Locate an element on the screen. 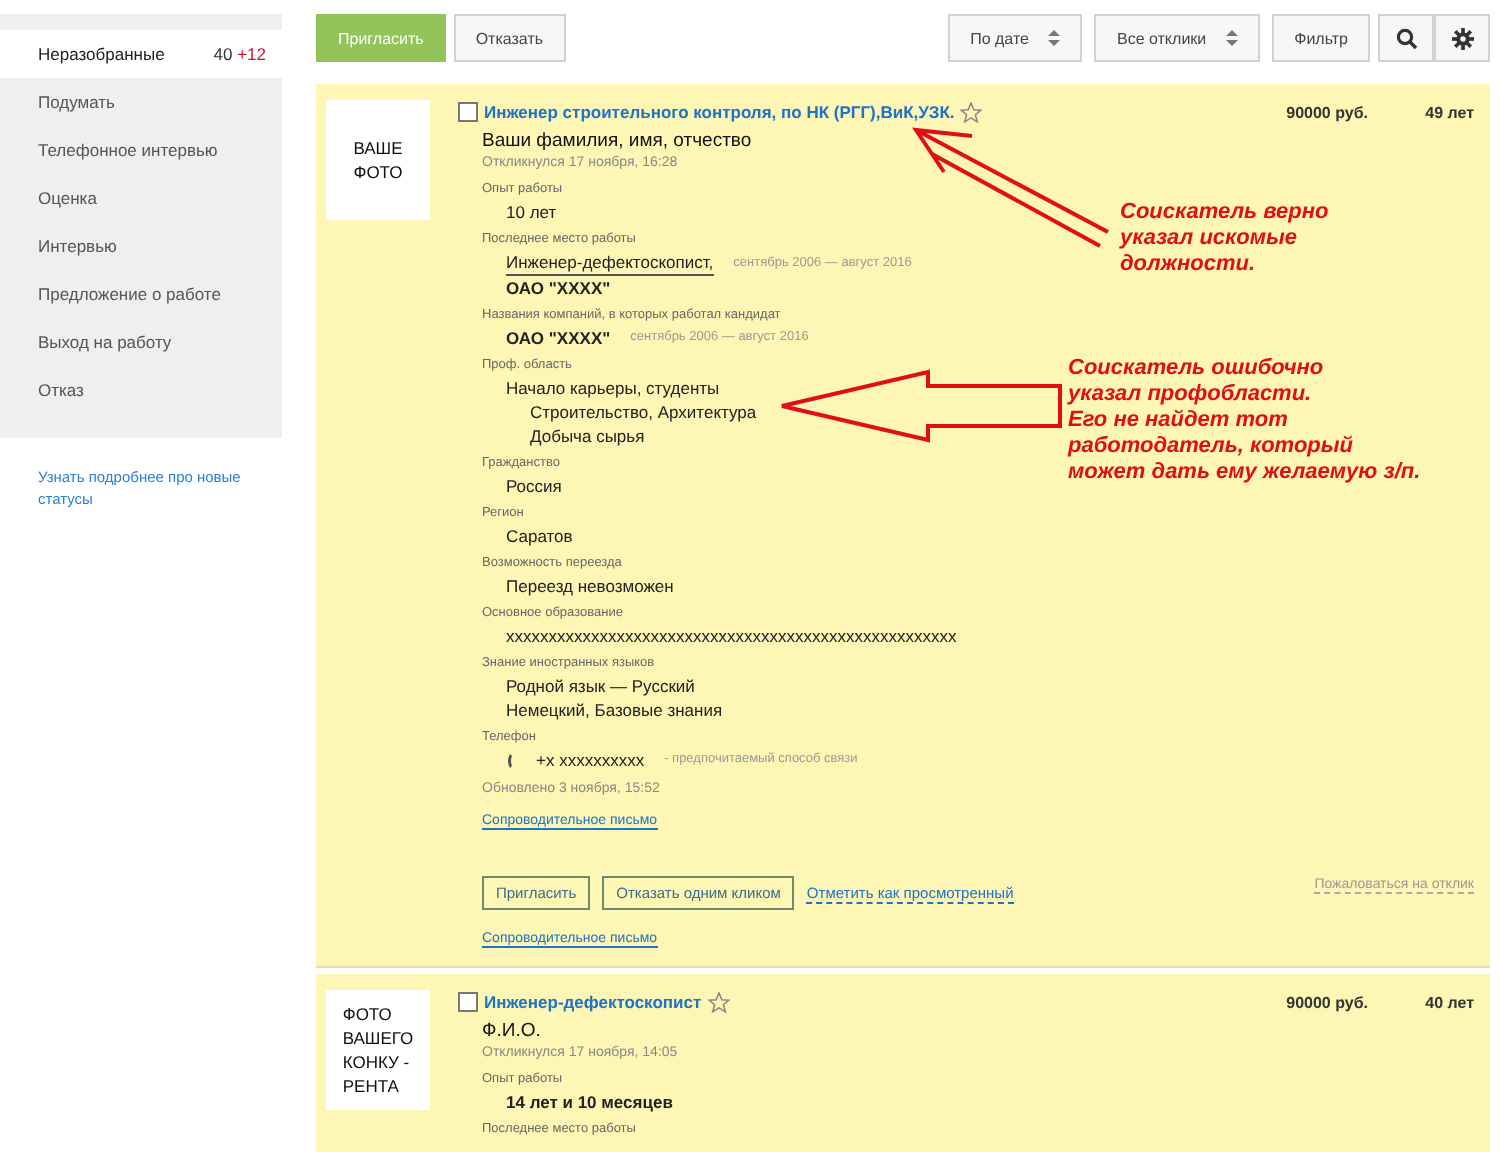  area-item: Строительство, Архитектура is located at coordinates (643, 412).